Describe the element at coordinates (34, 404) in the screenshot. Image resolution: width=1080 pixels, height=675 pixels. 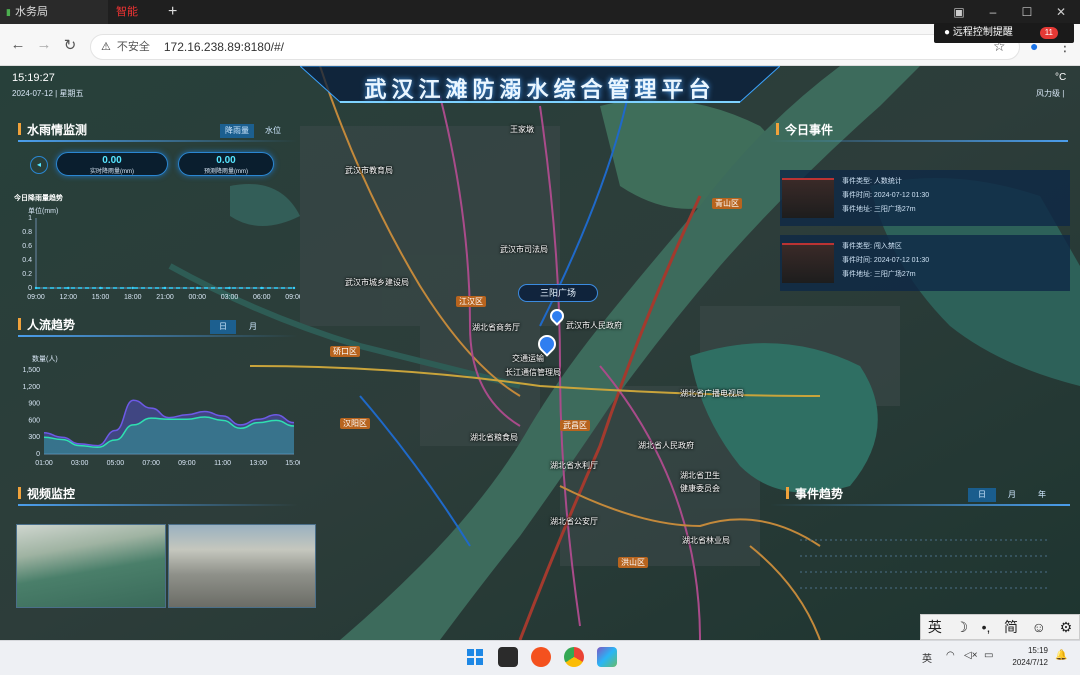
I see `y-tick-label: 900` at that location.